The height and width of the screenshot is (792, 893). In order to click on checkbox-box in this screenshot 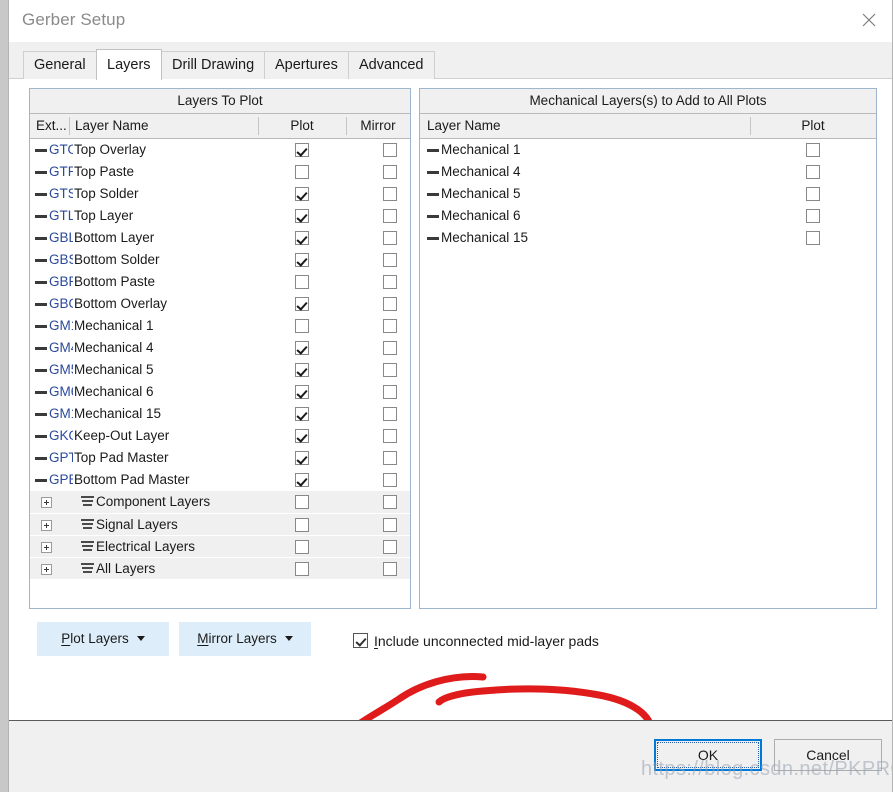, I will do `click(360, 640)`.